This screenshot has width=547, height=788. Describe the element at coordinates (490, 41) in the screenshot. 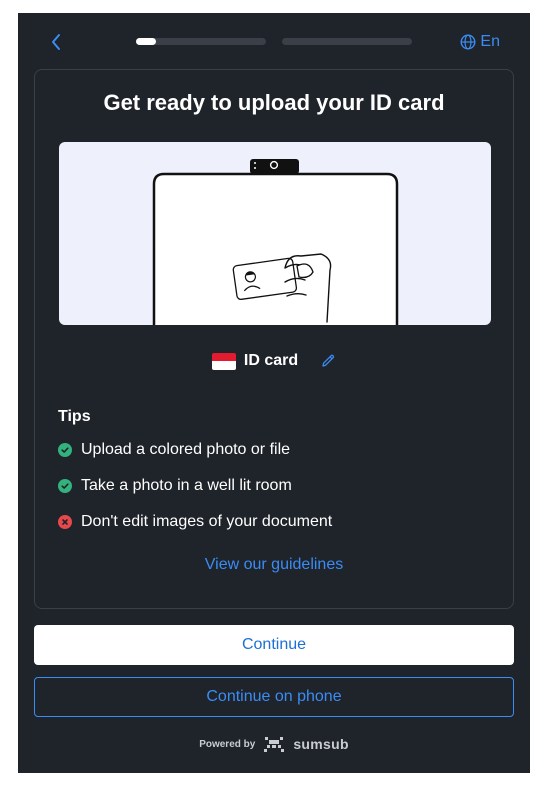

I see `language-label: En` at that location.